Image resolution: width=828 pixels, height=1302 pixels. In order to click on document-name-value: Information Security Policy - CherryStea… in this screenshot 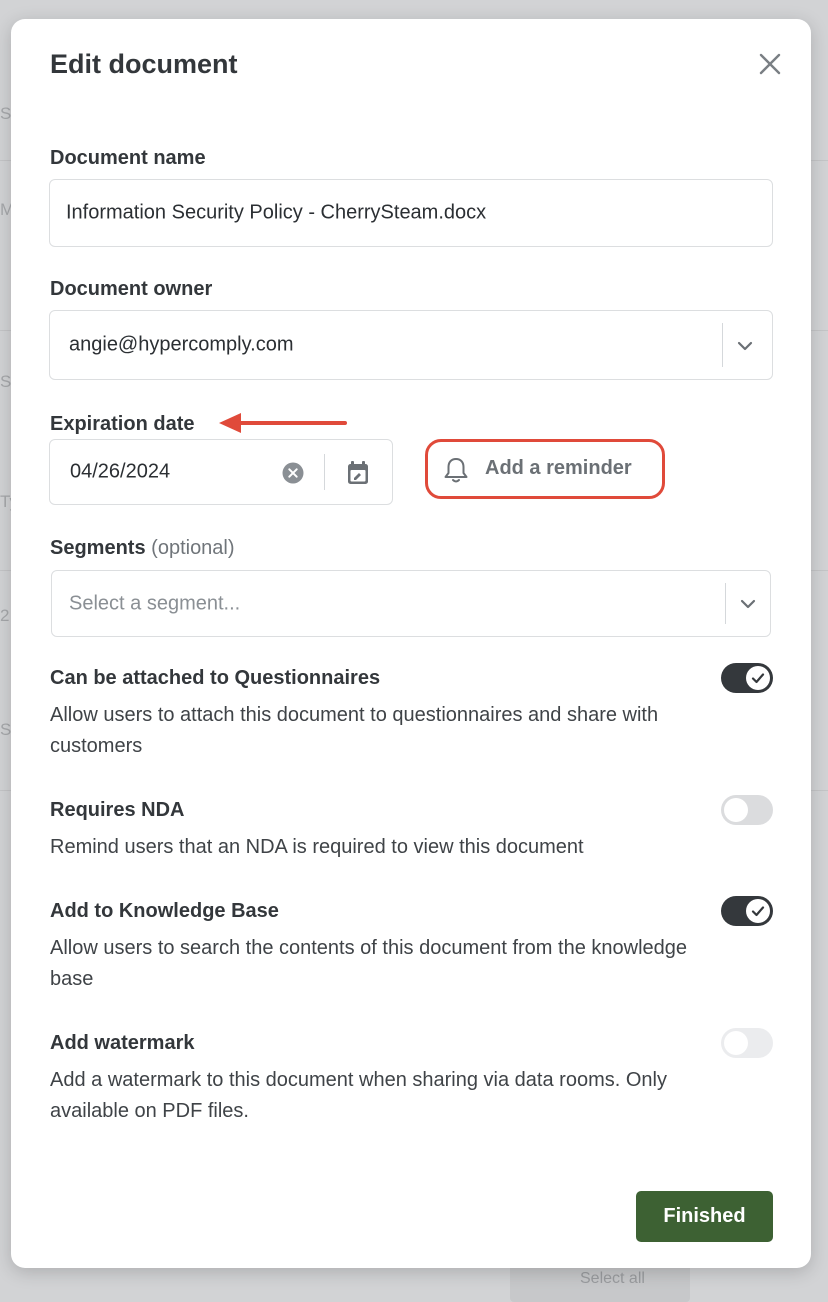, I will do `click(276, 212)`.